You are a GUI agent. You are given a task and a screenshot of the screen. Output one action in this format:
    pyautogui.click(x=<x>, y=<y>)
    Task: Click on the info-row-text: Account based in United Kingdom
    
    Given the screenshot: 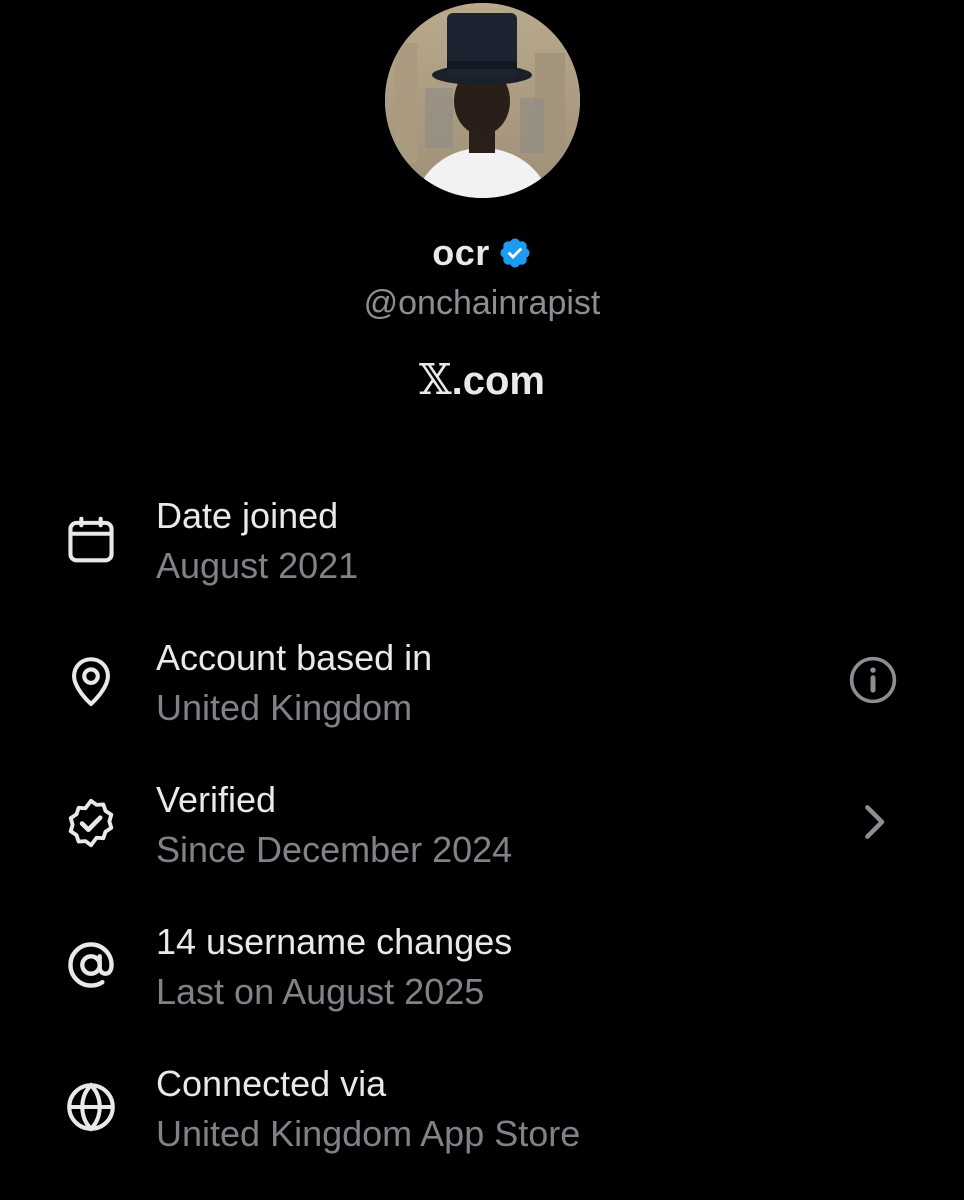 What is the action you would take?
    pyautogui.click(x=294, y=683)
    